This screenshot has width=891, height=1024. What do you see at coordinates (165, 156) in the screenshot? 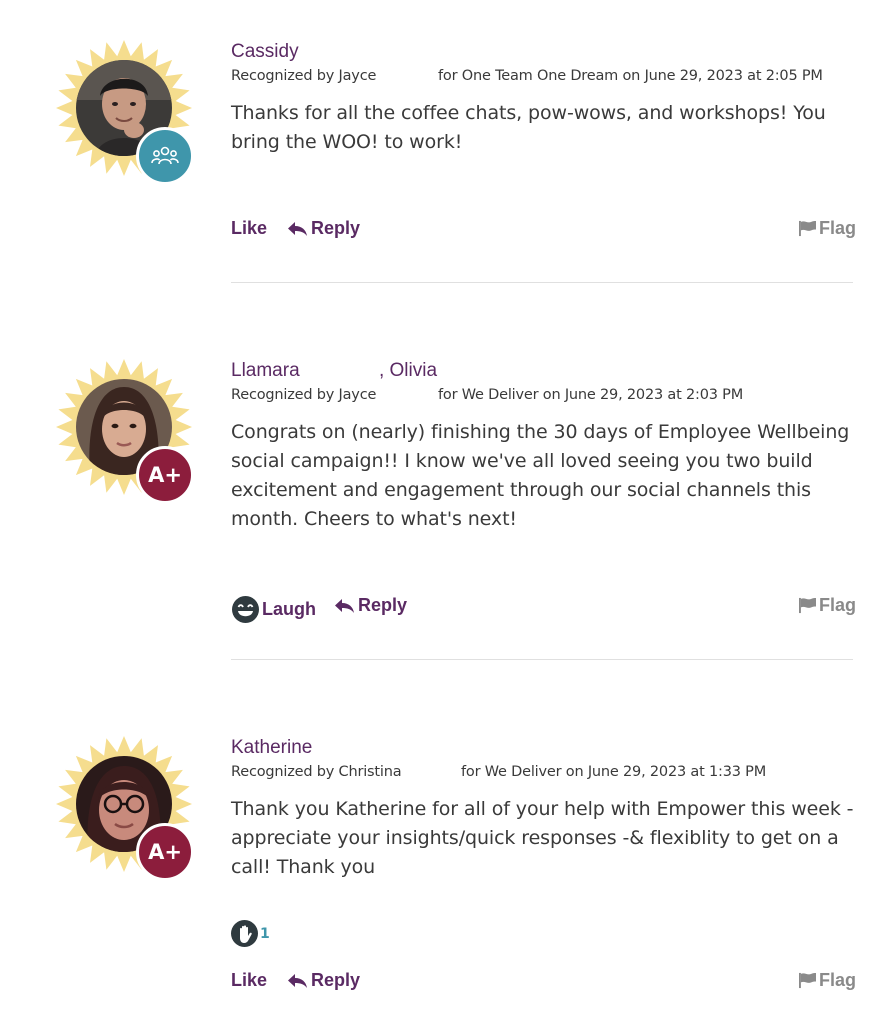
I see `team-icon` at bounding box center [165, 156].